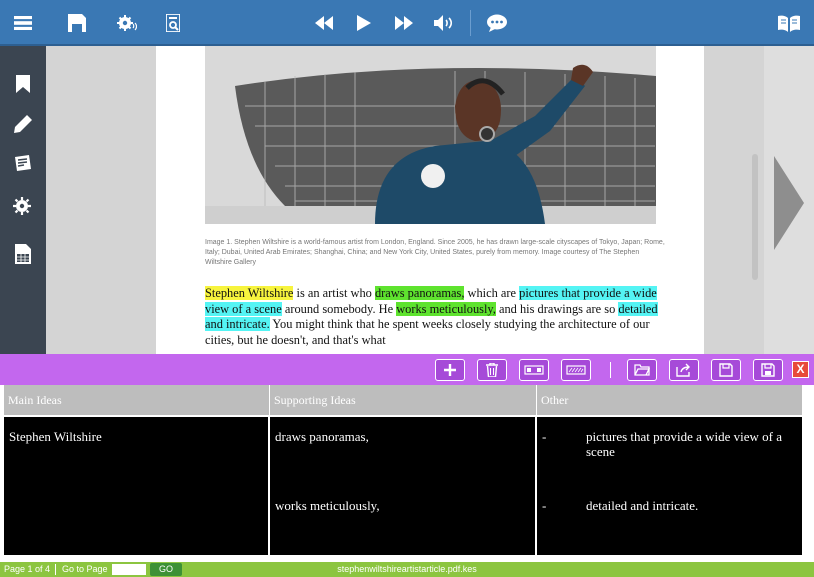  Describe the element at coordinates (23, 254) in the screenshot. I see `worksheet-icon` at that location.